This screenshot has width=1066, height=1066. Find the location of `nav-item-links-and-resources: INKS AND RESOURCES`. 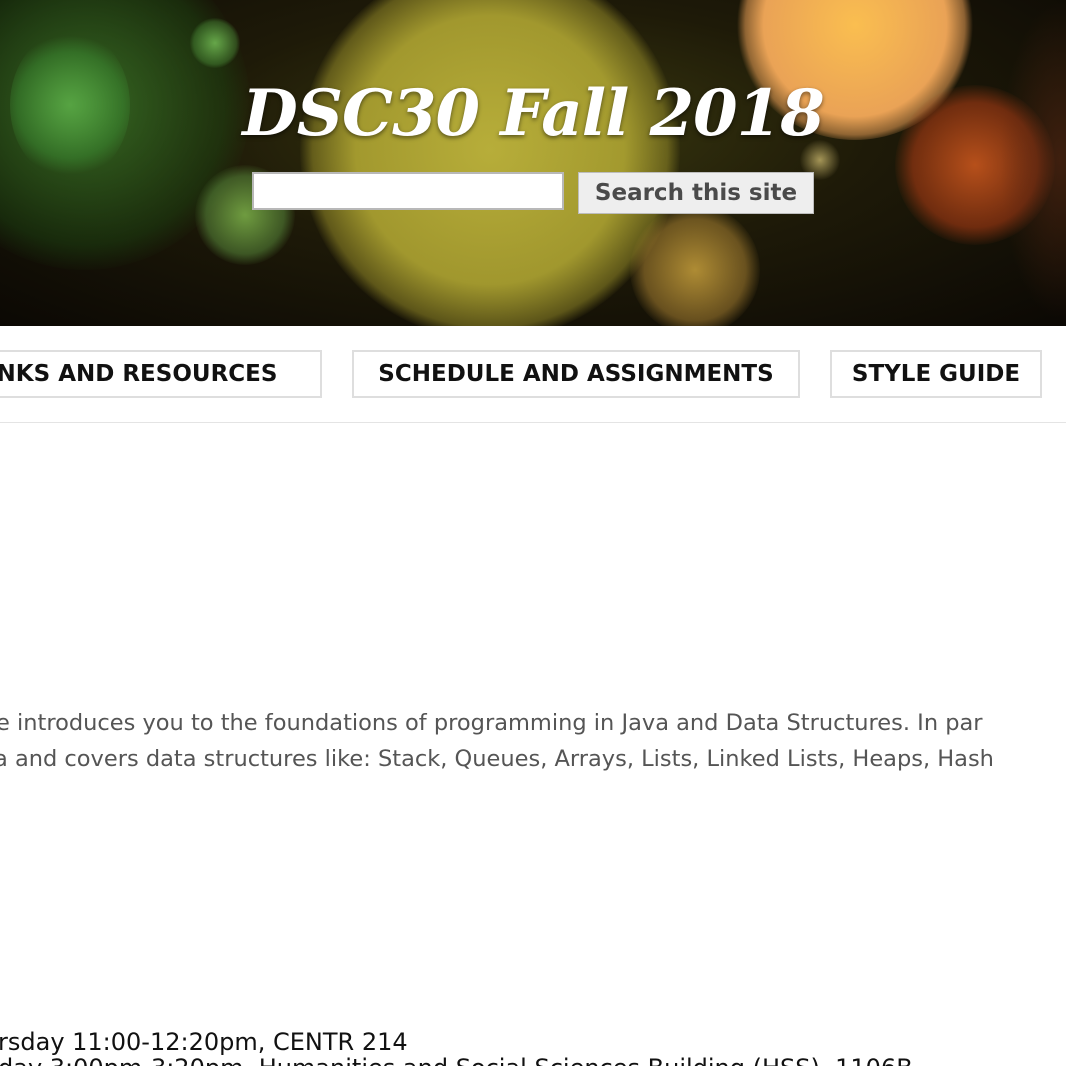

nav-item-links-and-resources: INKS AND RESOURCES is located at coordinates (161, 374).